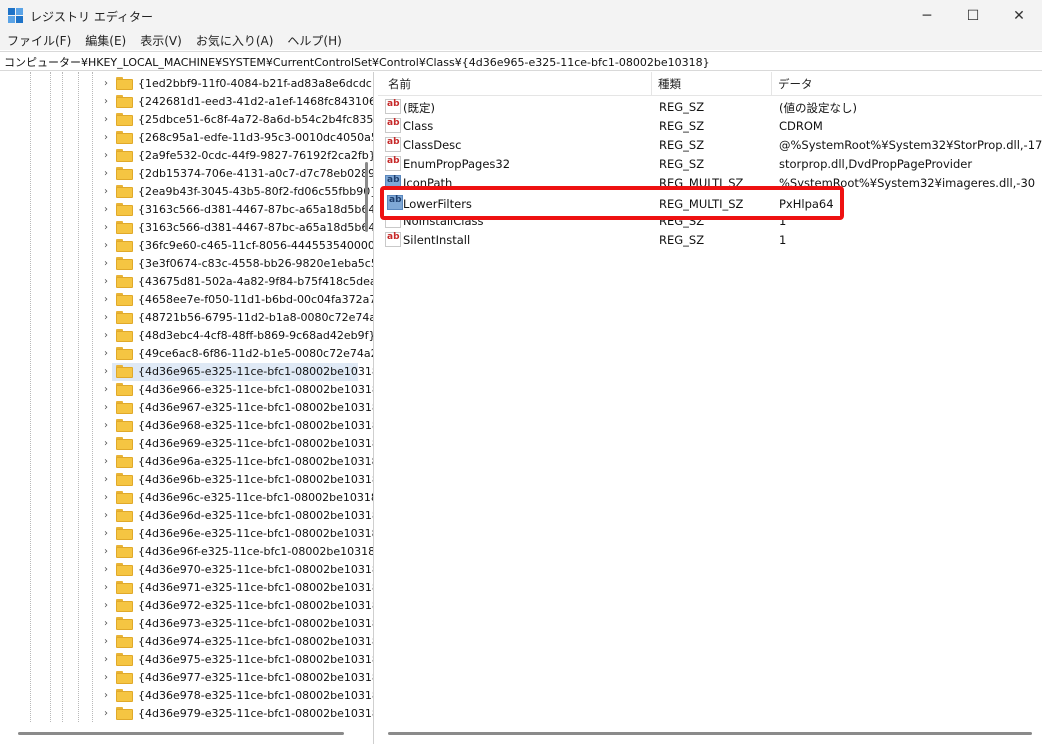 The height and width of the screenshot is (744, 1042). What do you see at coordinates (235, 41) in the screenshot?
I see `menu-favorites: お気に入り(A)` at bounding box center [235, 41].